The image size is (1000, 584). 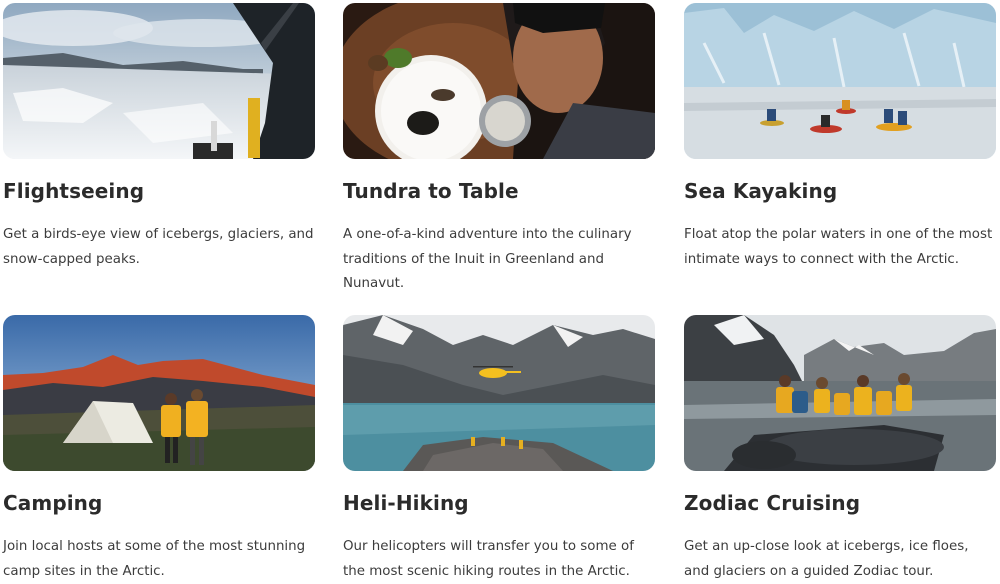 I want to click on helicopter-over-fjord-image, so click(x=499, y=393).